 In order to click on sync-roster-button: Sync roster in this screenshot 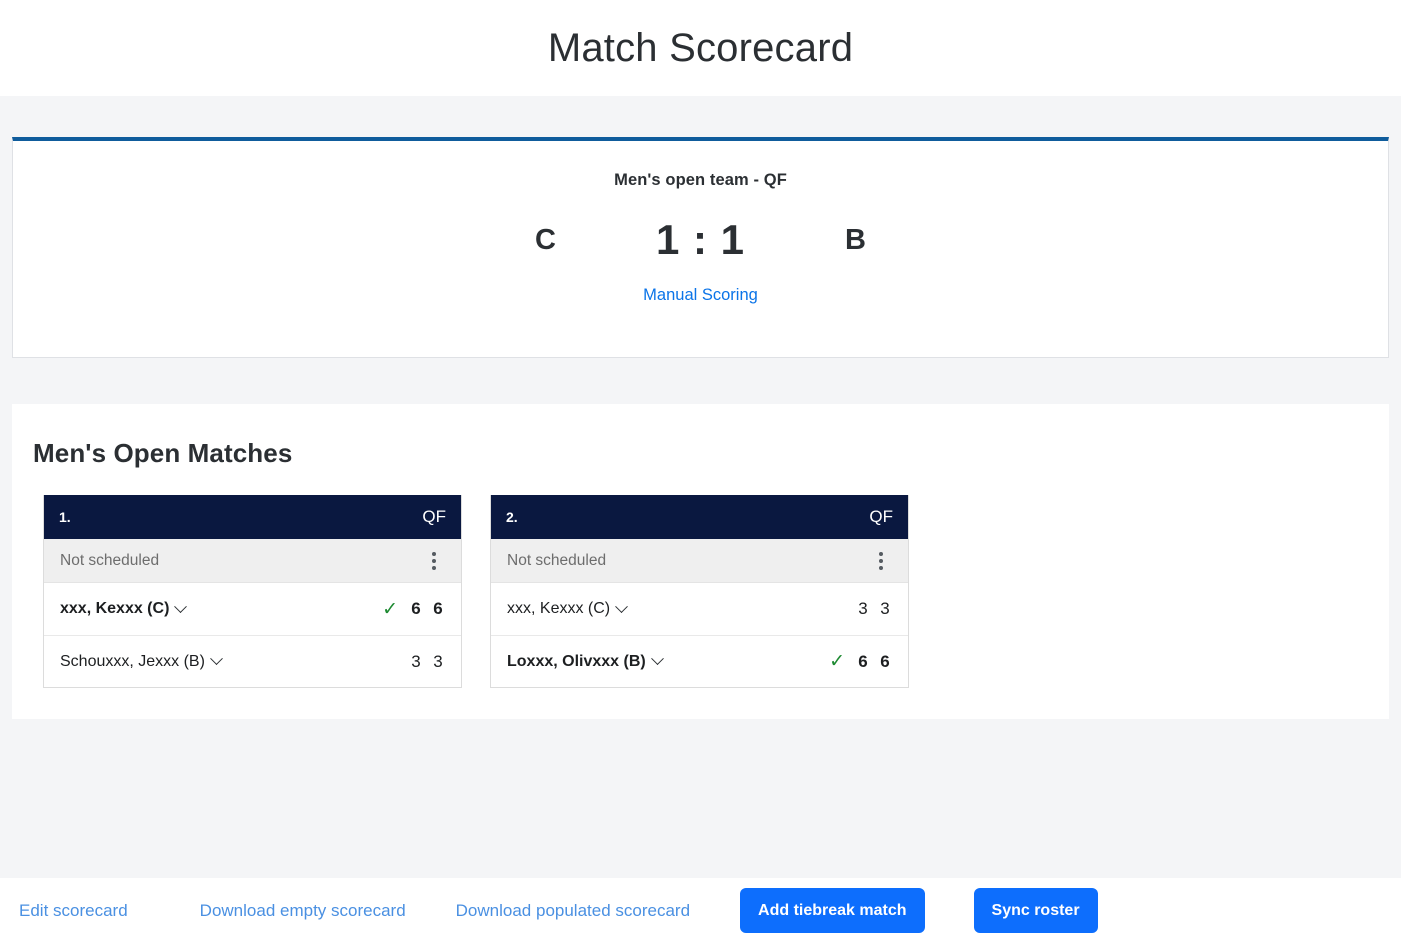, I will do `click(1035, 910)`.